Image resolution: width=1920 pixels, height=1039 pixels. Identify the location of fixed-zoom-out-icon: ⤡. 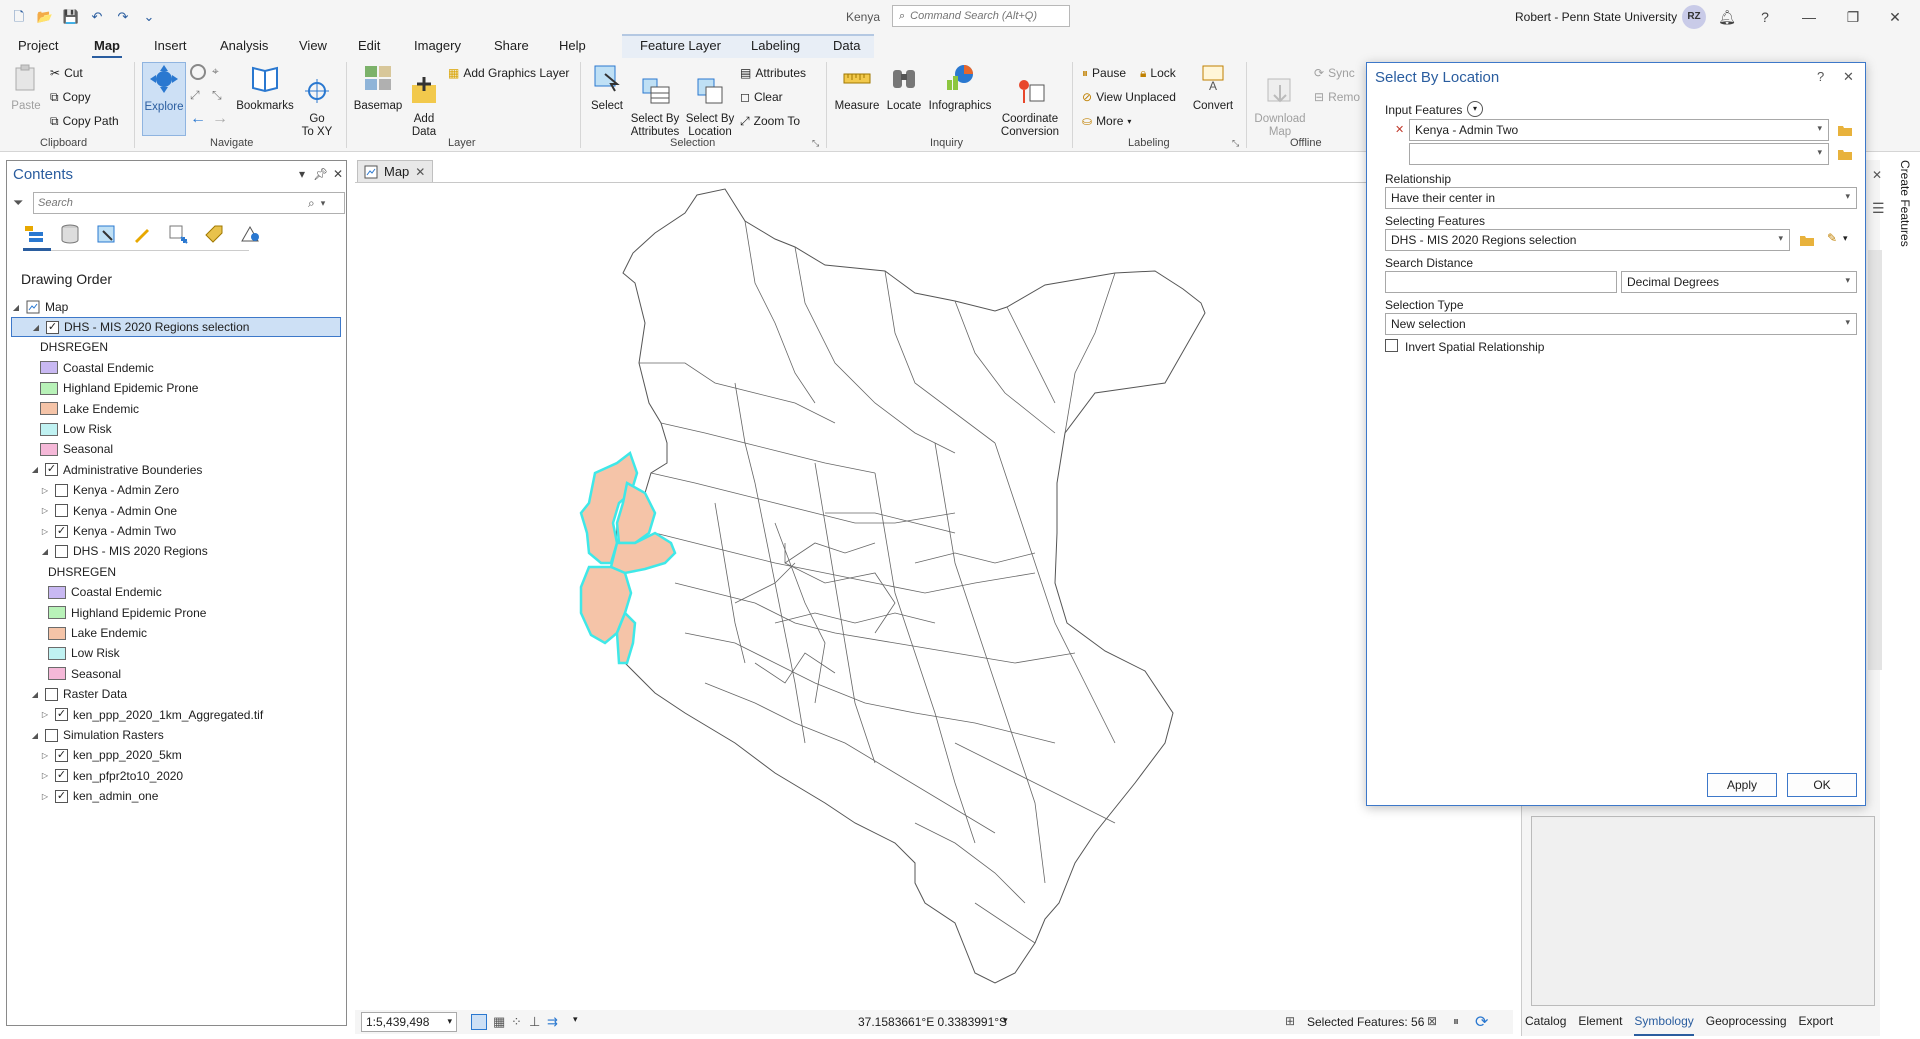
(217, 95).